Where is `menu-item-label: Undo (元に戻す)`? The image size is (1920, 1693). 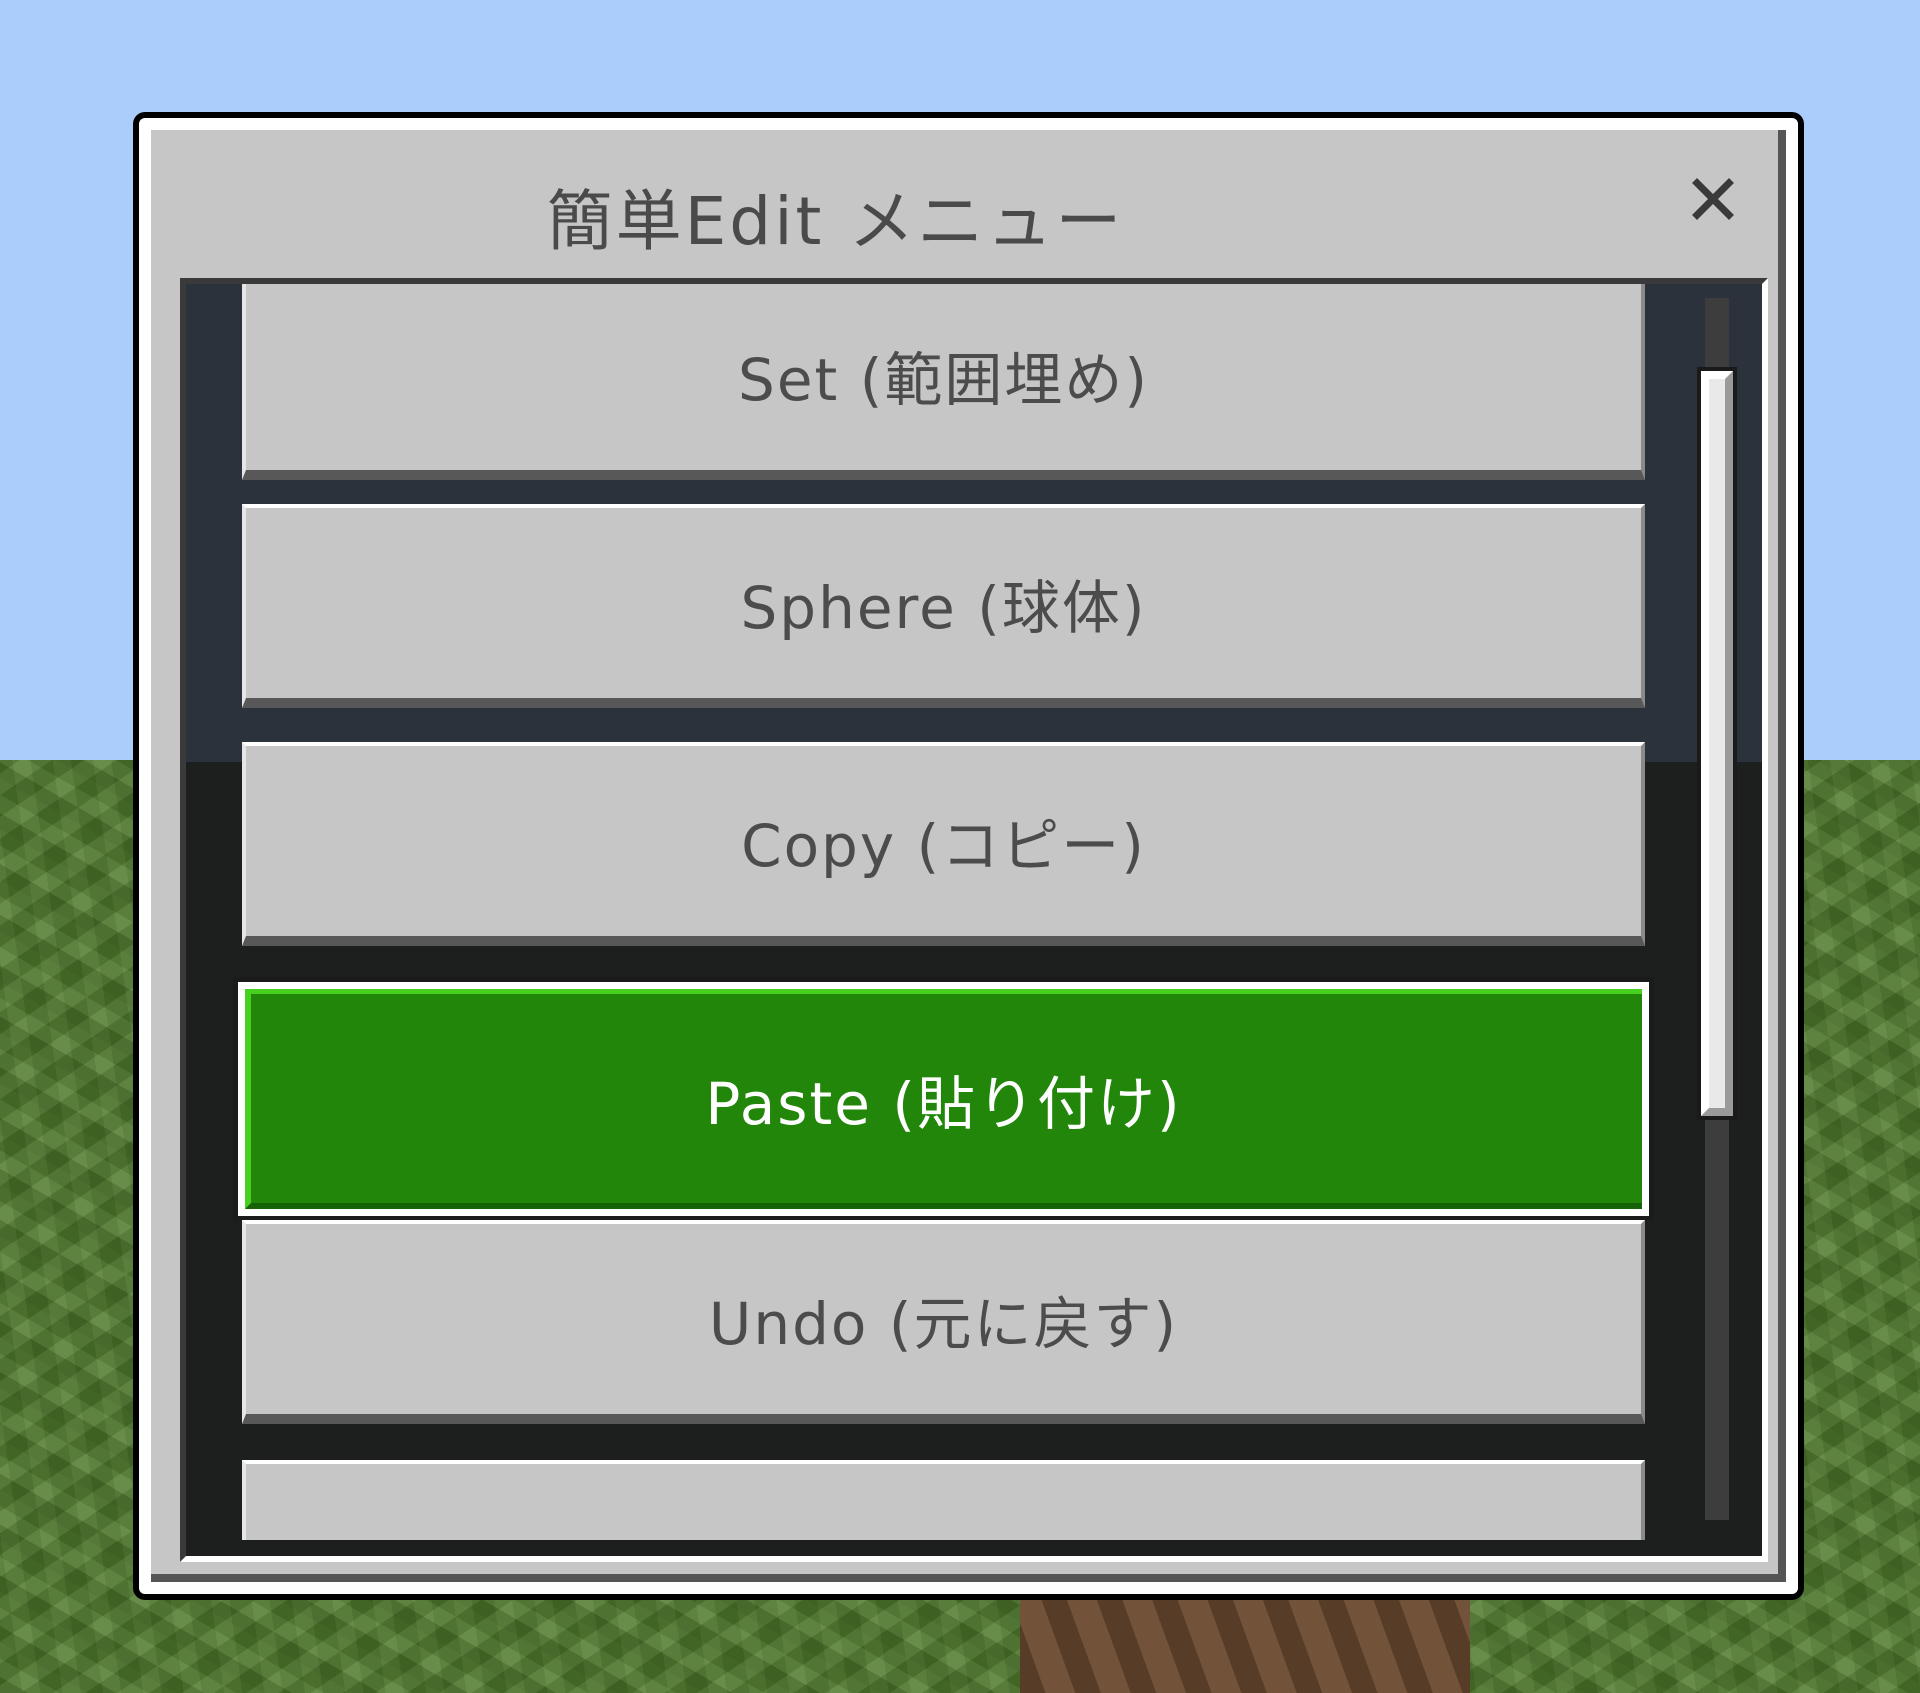 menu-item-label: Undo (元に戻す) is located at coordinates (943, 1324).